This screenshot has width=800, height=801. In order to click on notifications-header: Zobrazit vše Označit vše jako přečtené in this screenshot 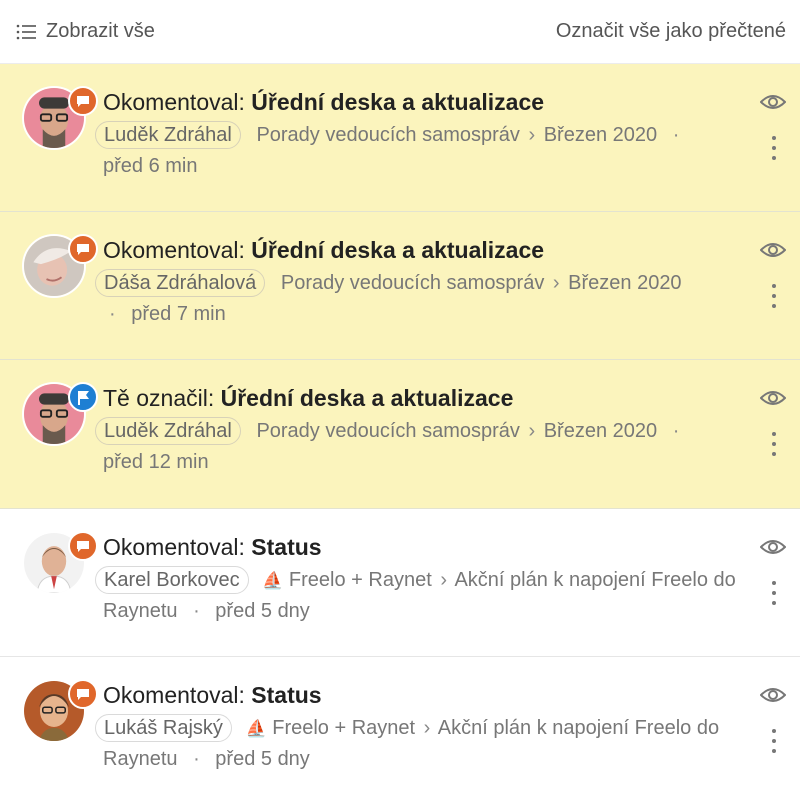, I will do `click(400, 32)`.